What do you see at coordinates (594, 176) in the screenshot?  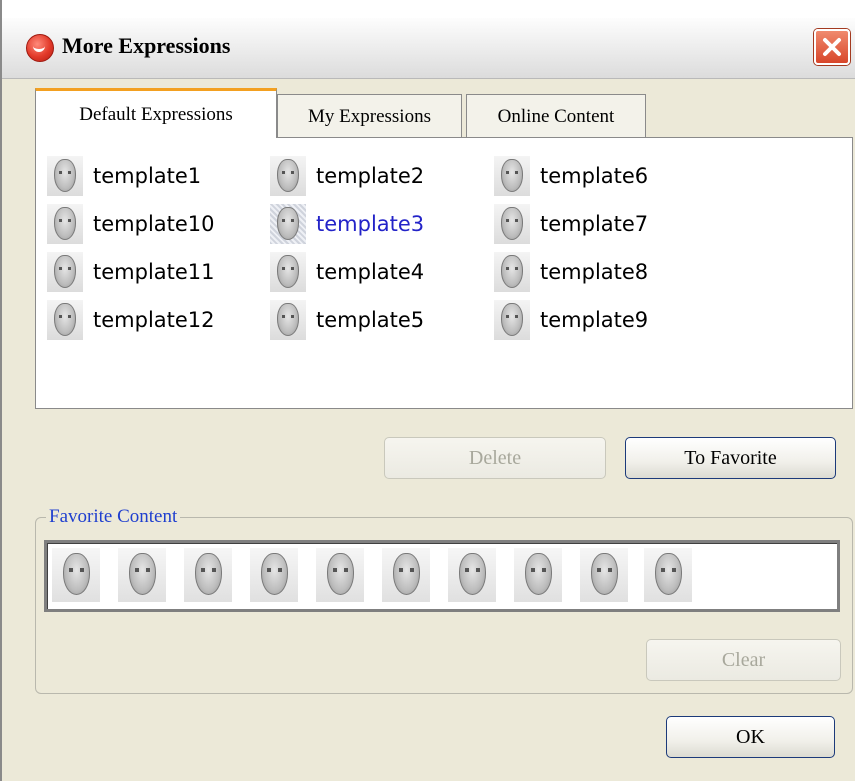 I see `list-item-label: template6` at bounding box center [594, 176].